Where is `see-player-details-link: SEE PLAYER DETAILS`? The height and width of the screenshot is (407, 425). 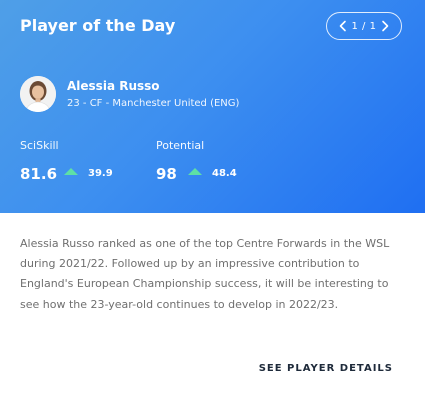
see-player-details-link: SEE PLAYER DETAILS is located at coordinates (326, 369).